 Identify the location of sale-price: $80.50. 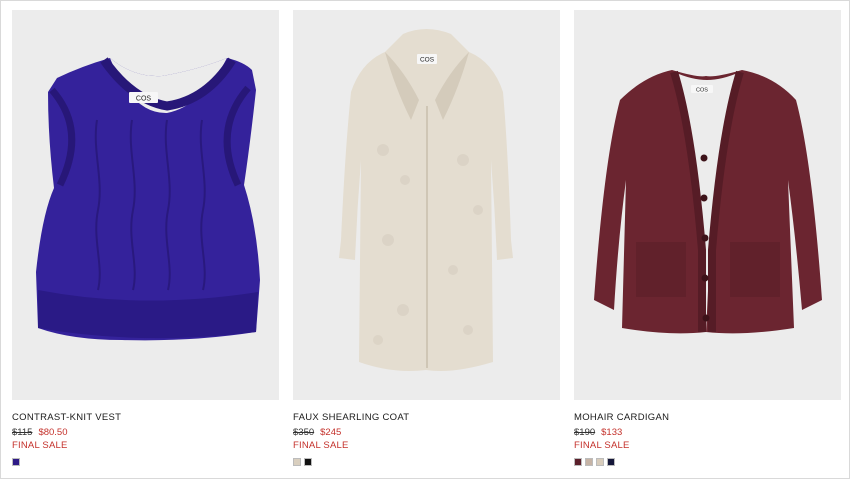
(53, 432).